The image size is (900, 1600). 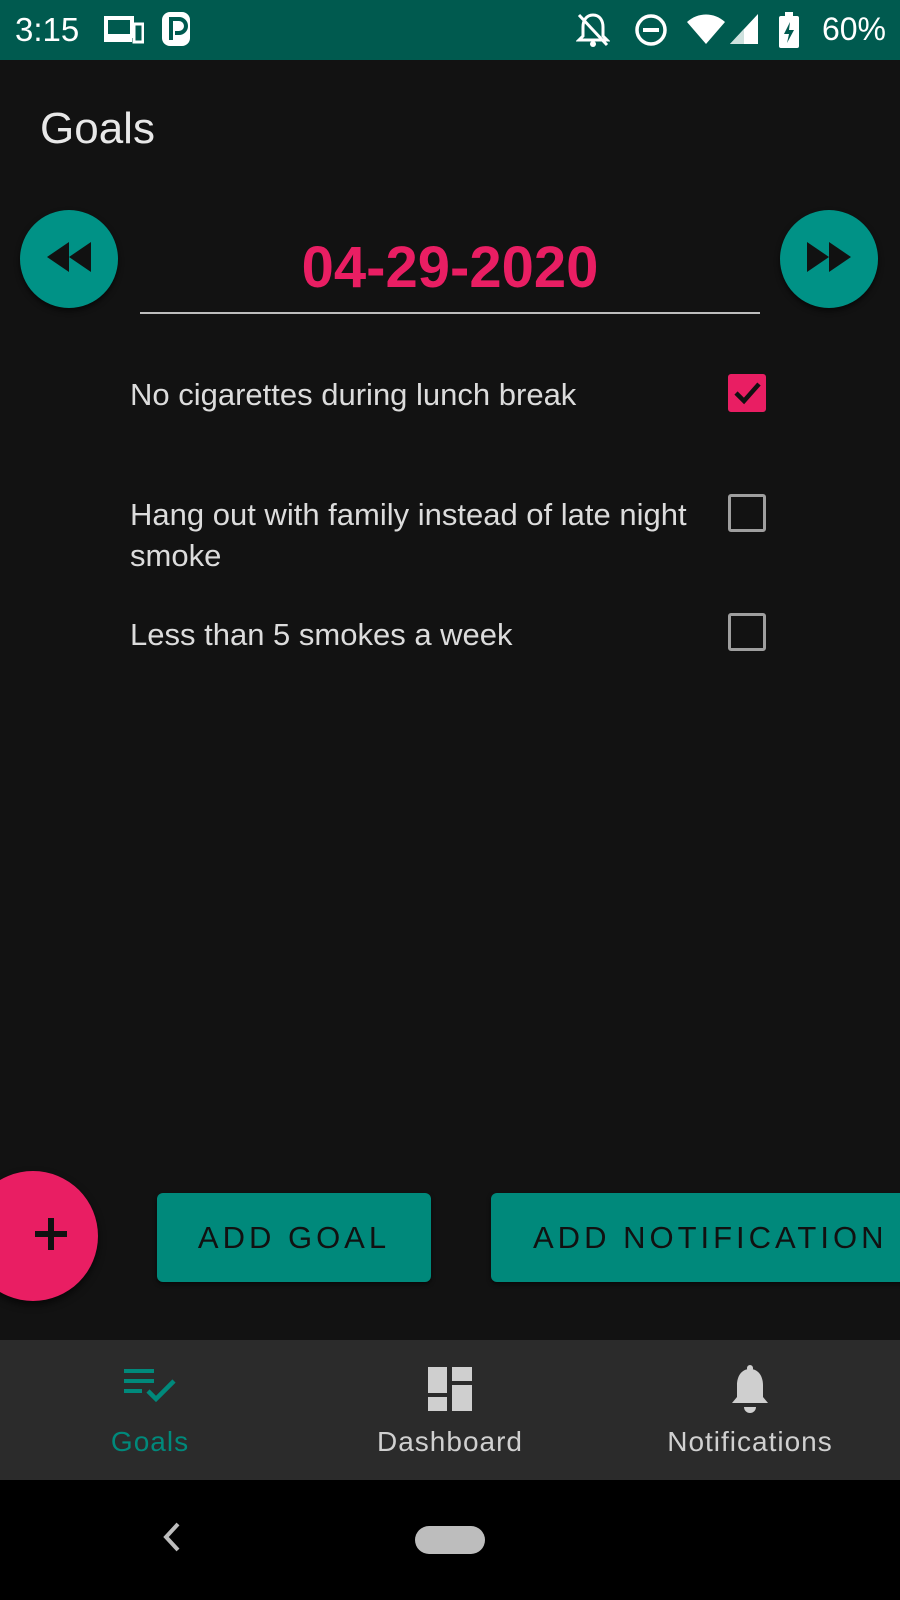 I want to click on fast-forward-icon, so click(x=829, y=259).